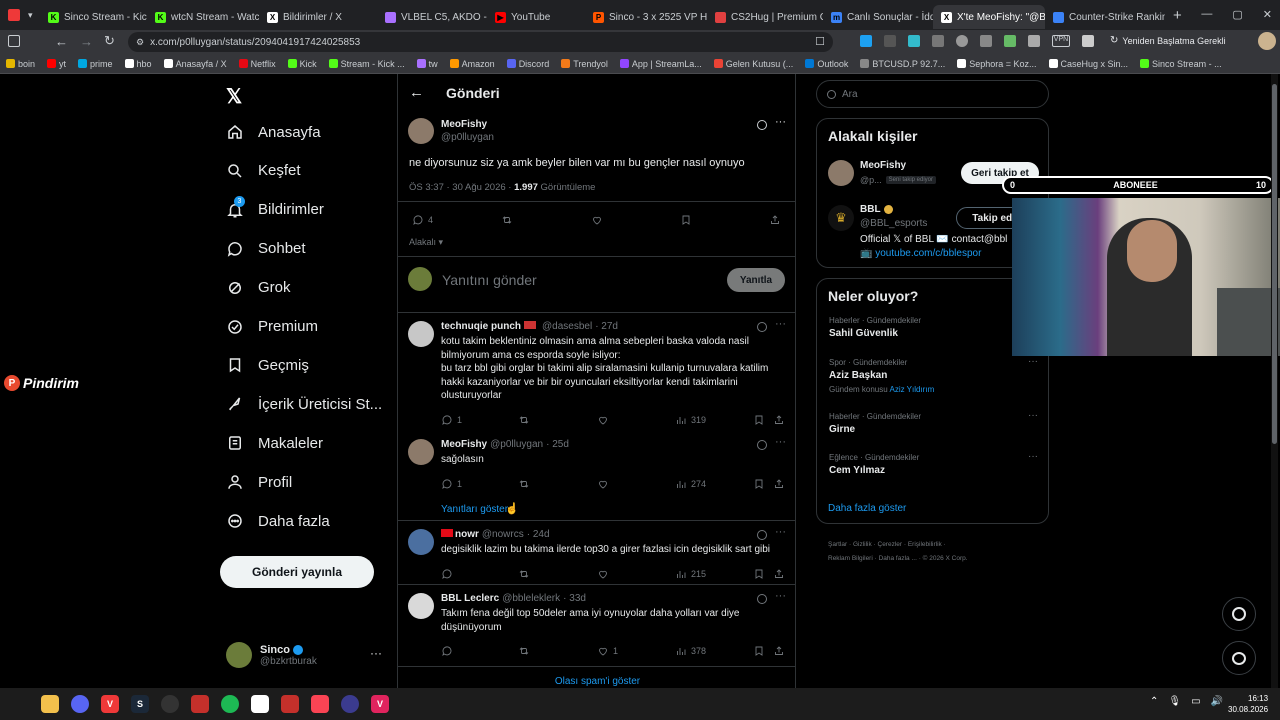 This screenshot has width=1280, height=720. I want to click on browser-tab: PSinco - 3 x 2525 VP Hed, so click(646, 17).